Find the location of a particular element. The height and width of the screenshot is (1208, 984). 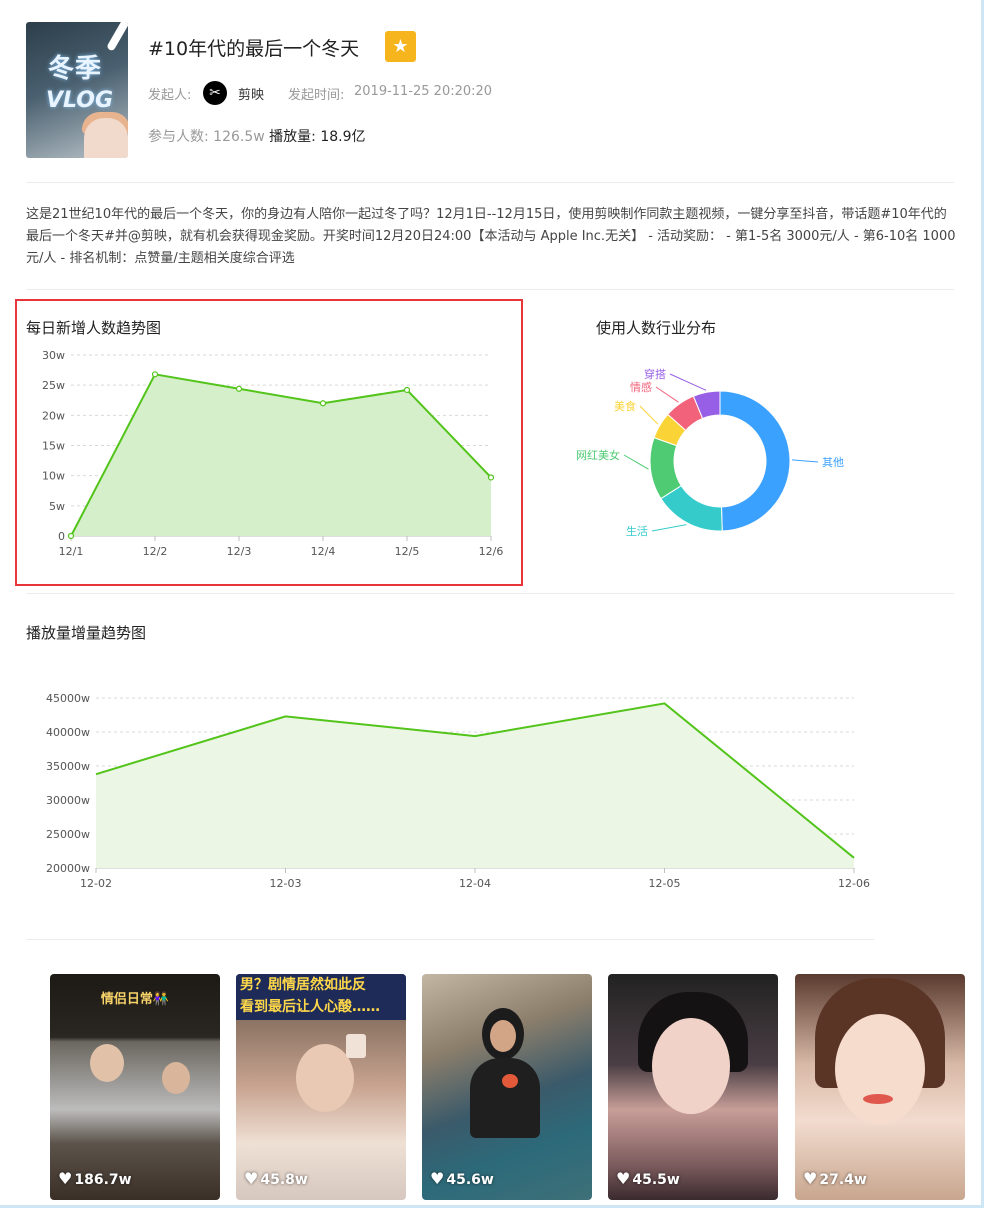

x-tick-label: 12/2 is located at coordinates (155, 551).